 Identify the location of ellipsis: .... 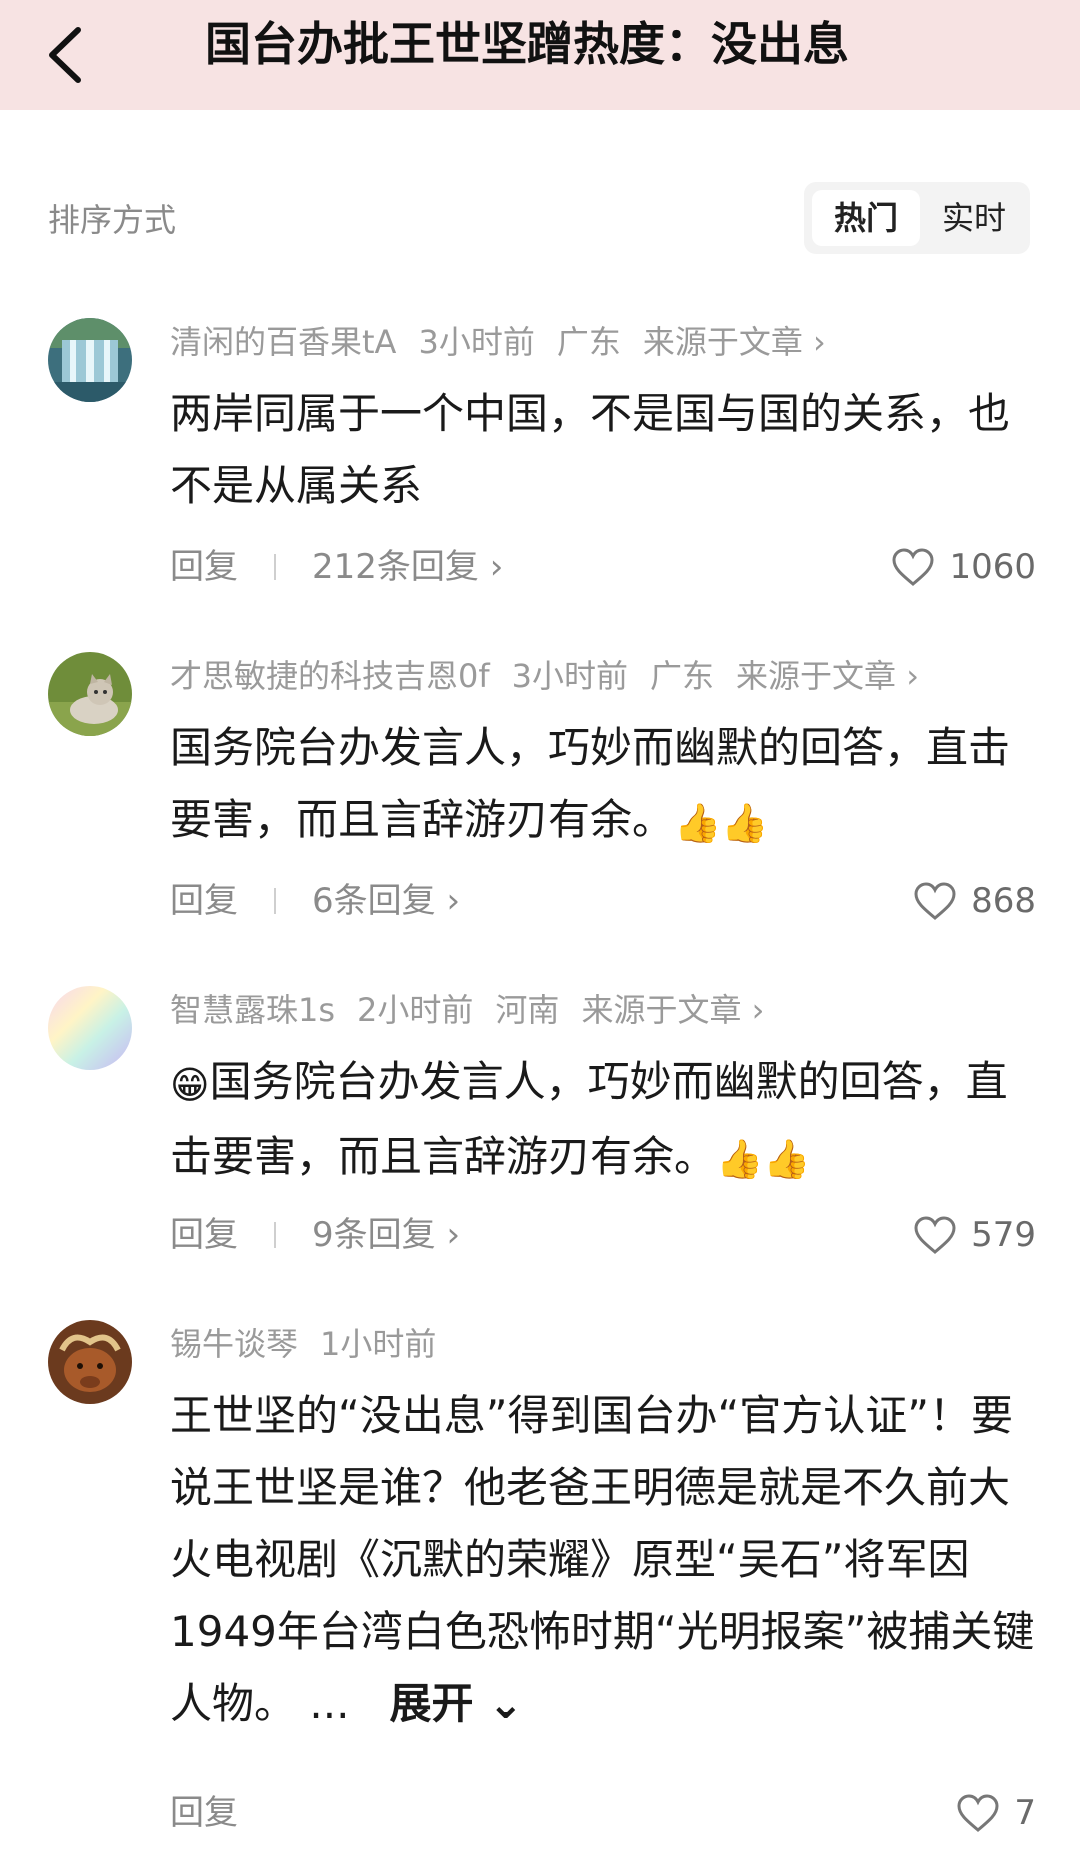
(329, 1703).